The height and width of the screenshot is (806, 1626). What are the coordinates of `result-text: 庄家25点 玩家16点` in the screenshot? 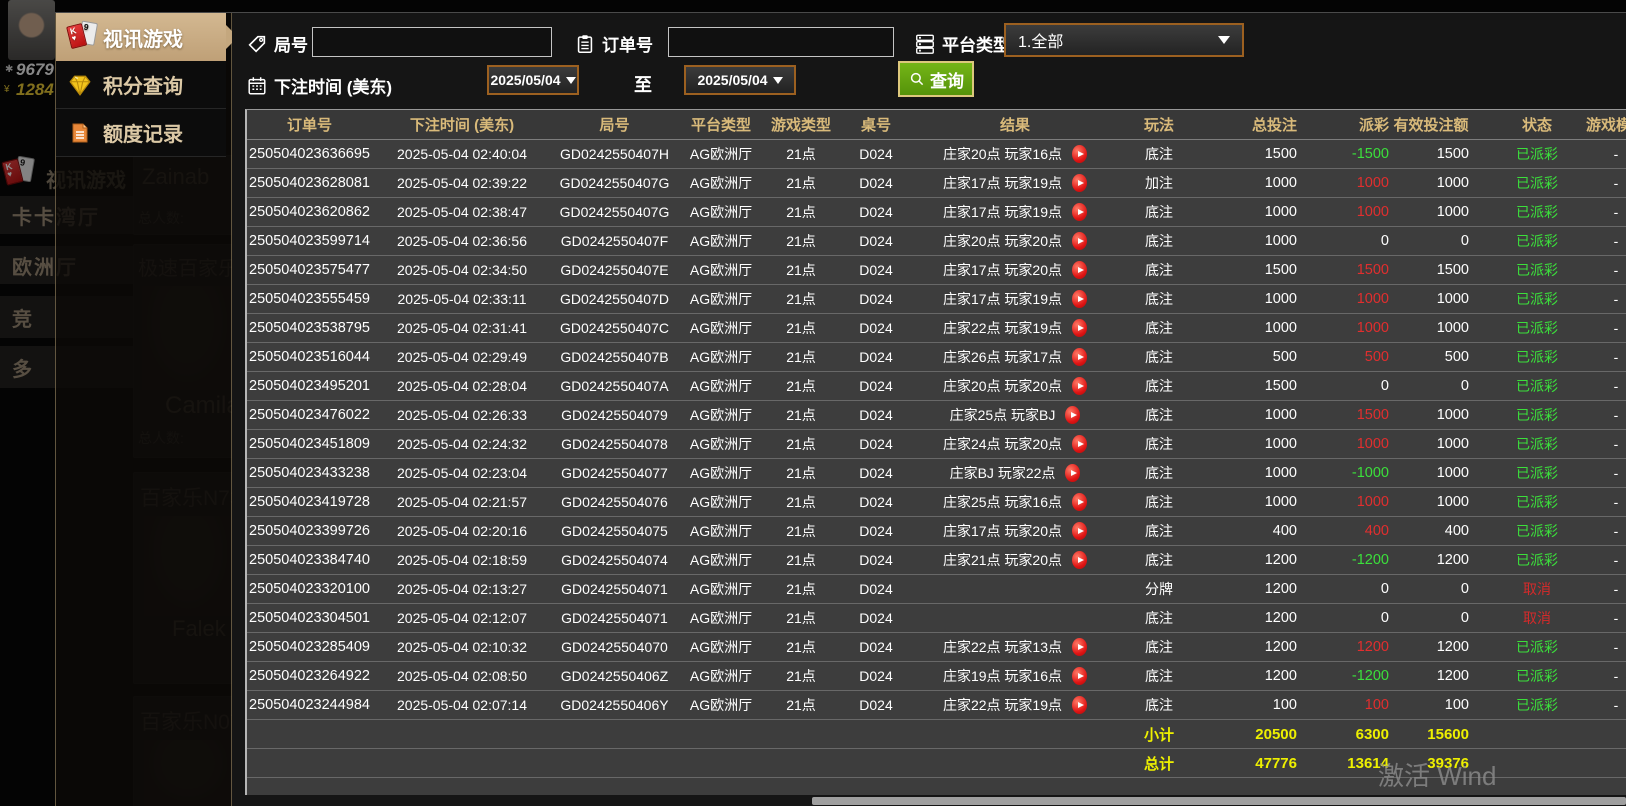 It's located at (1002, 502).